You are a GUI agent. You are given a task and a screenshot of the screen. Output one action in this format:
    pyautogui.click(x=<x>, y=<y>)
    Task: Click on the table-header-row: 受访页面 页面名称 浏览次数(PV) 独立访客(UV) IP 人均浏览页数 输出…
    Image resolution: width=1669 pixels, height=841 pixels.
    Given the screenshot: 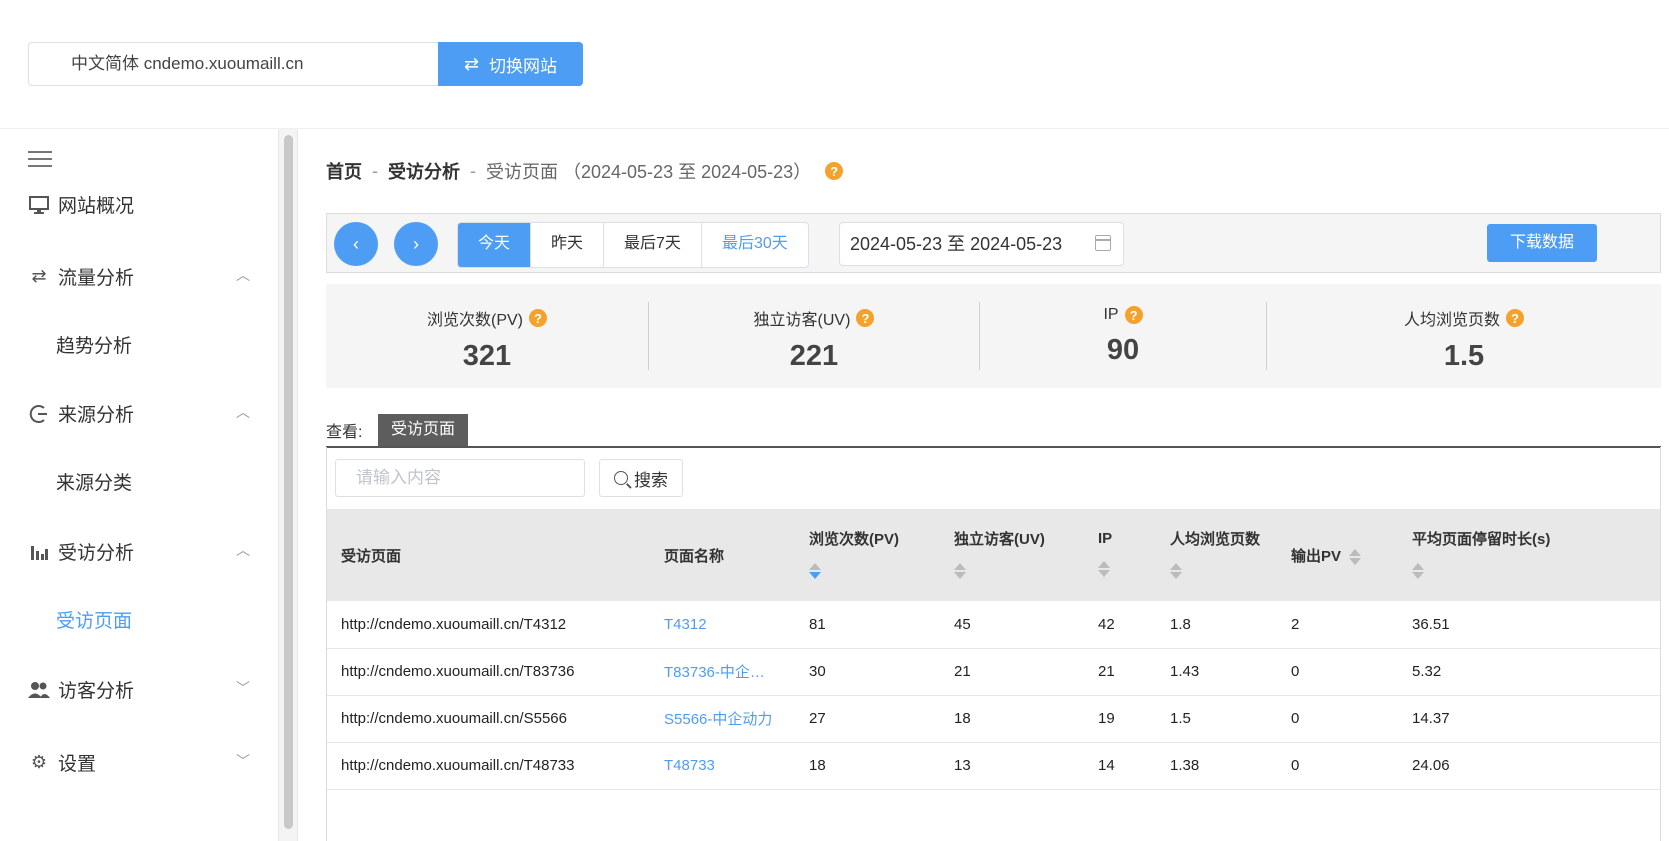 What is the action you would take?
    pyautogui.click(x=993, y=555)
    